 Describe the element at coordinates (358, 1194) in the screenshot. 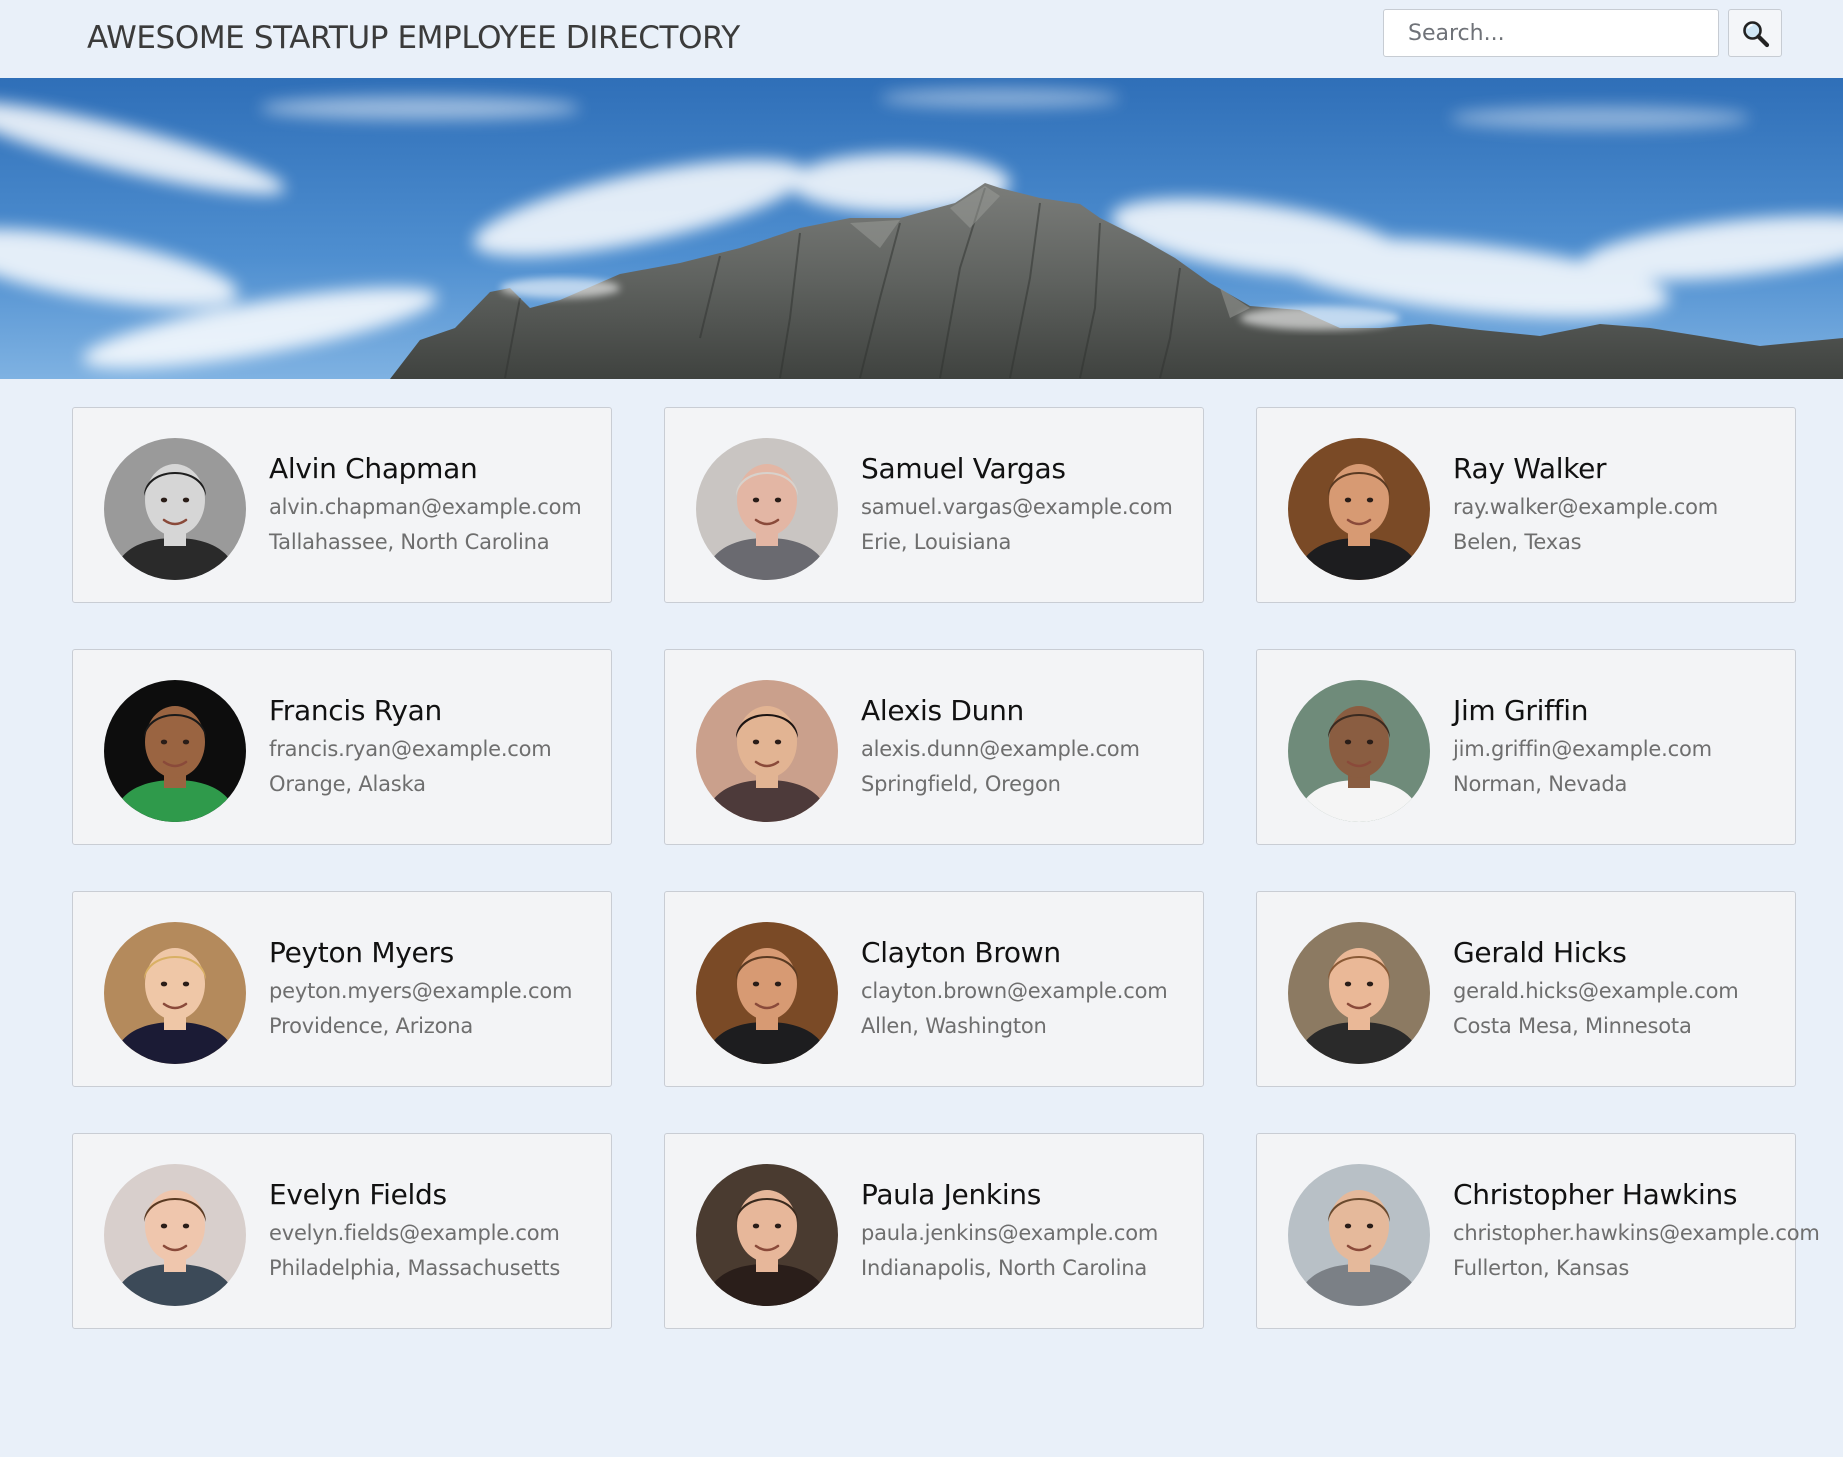

I see `employee-name: Evelyn Fields` at that location.